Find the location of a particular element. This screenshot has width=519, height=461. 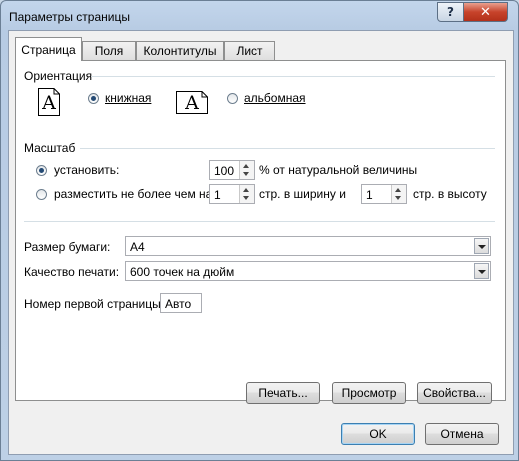

landscape-label: альбомная is located at coordinates (275, 98).